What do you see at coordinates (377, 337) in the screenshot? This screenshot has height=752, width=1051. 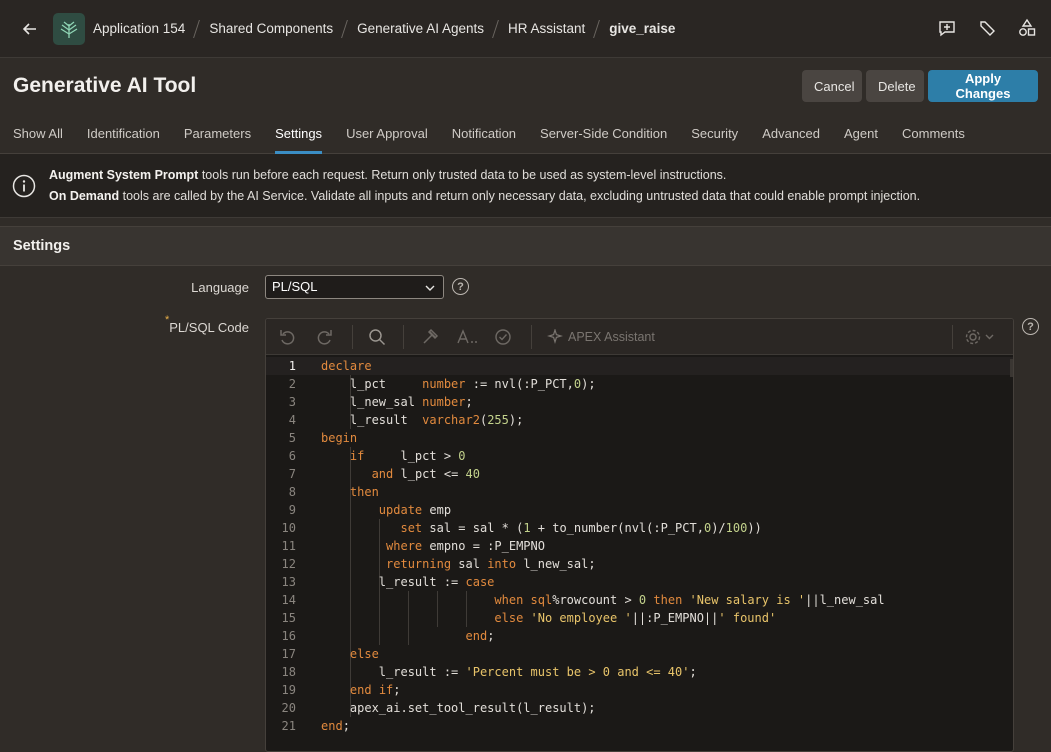 I see `search-icon` at bounding box center [377, 337].